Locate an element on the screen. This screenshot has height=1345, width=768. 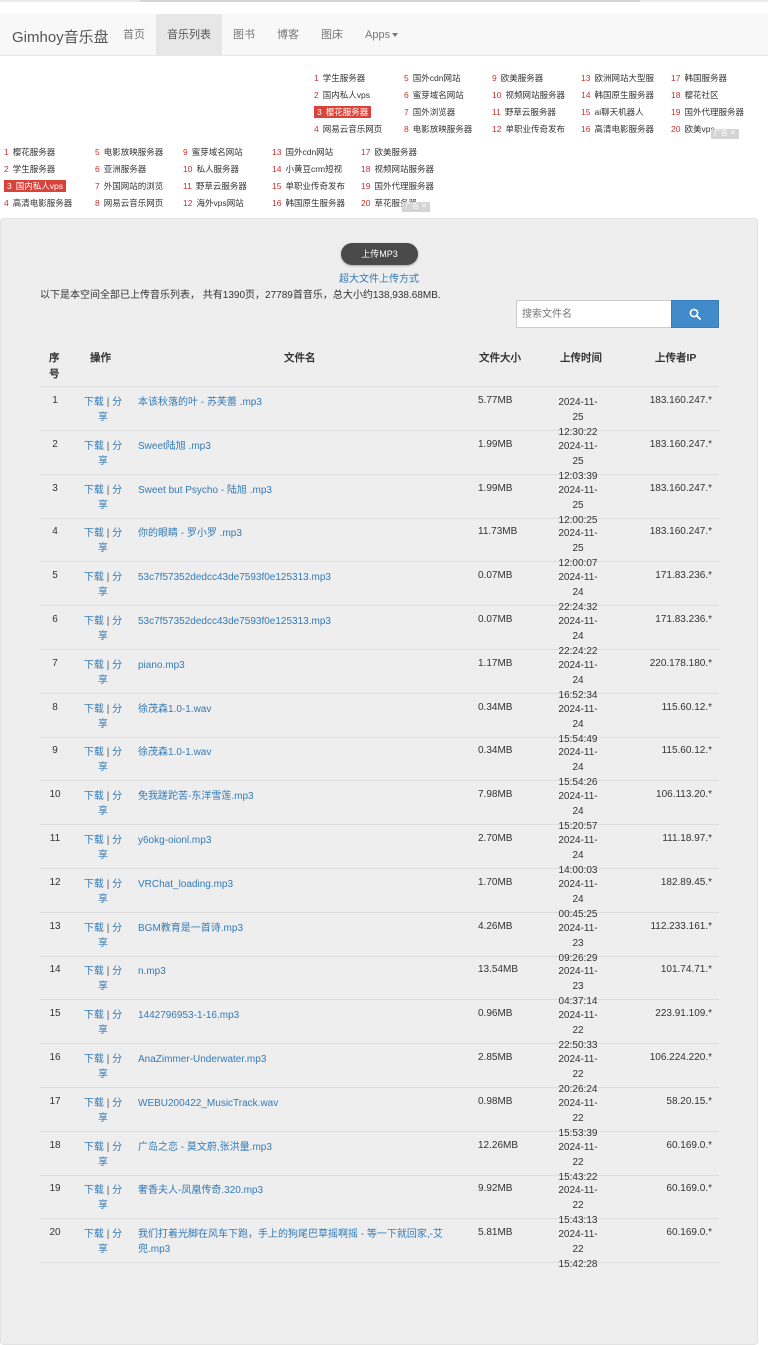
ad-link: 17 韩国服务器 is located at coordinates (699, 78).